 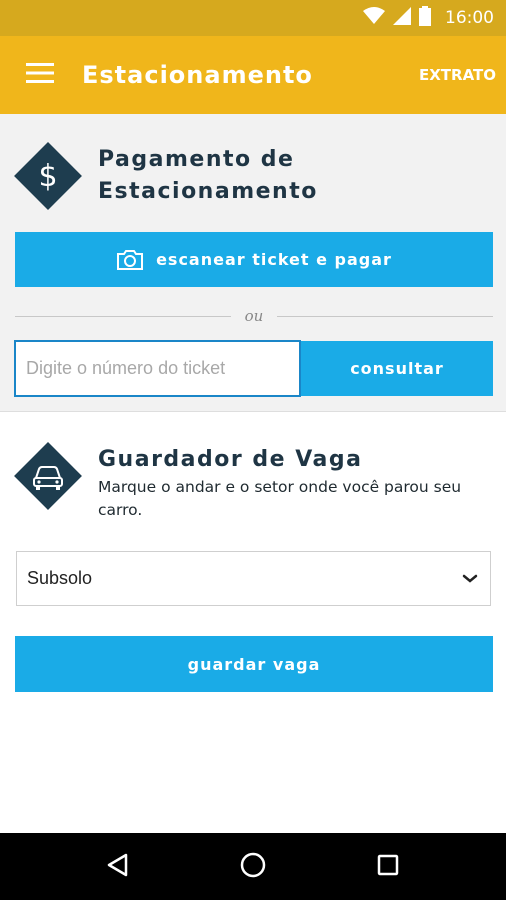 What do you see at coordinates (197, 75) in the screenshot?
I see `app-title: Estacionamento` at bounding box center [197, 75].